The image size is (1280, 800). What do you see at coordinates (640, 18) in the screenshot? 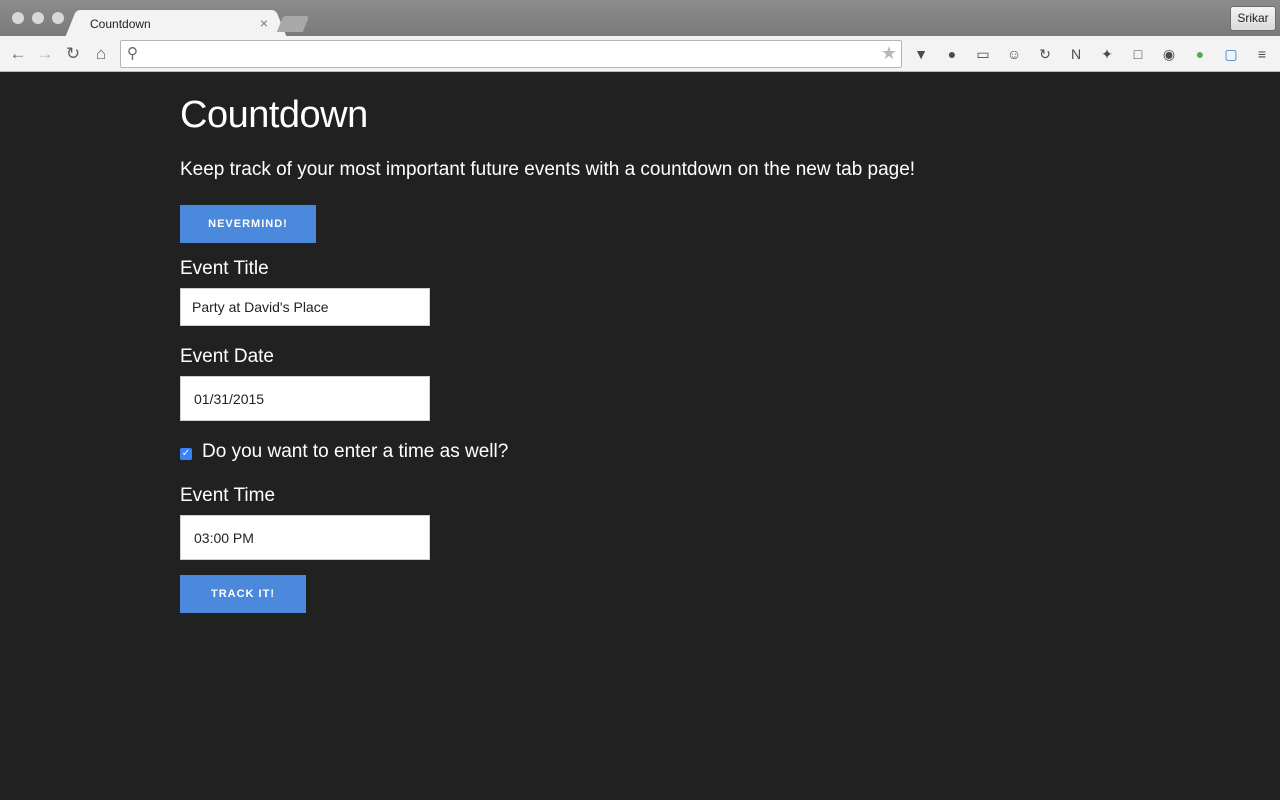
I see `window-titlebar: Countdown × Srikar` at bounding box center [640, 18].